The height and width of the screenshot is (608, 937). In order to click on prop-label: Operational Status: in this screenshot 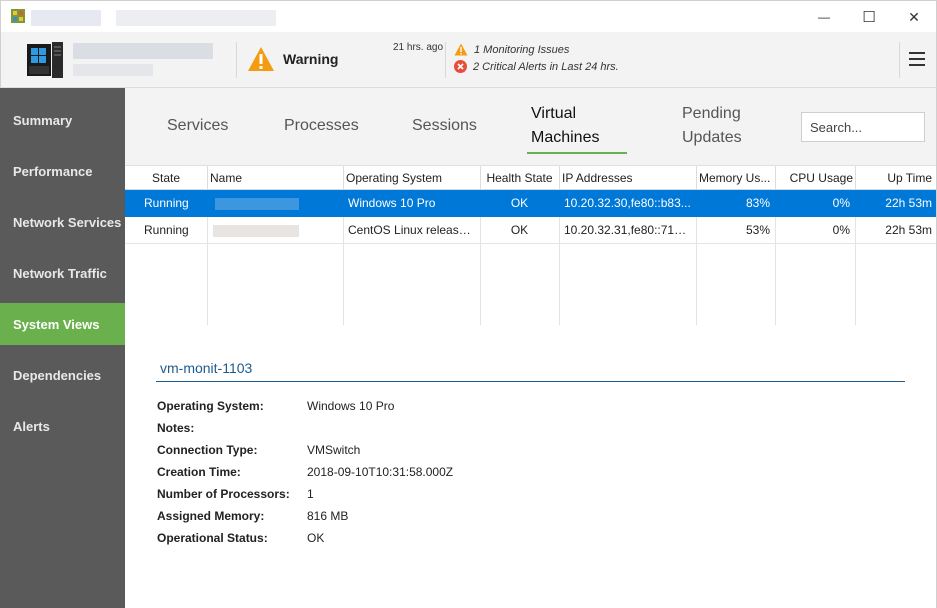, I will do `click(212, 538)`.